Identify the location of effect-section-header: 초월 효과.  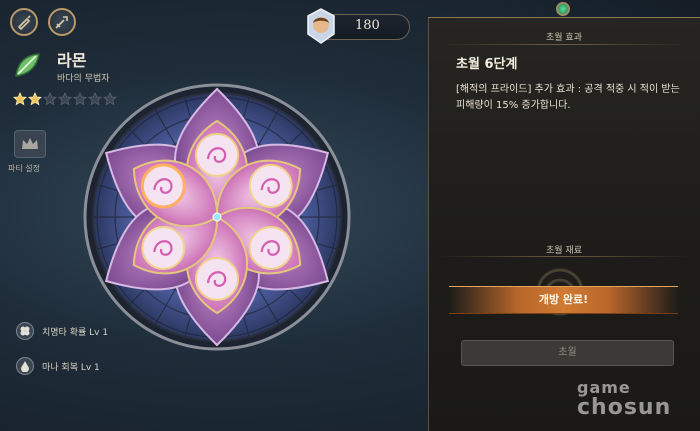
(564, 38).